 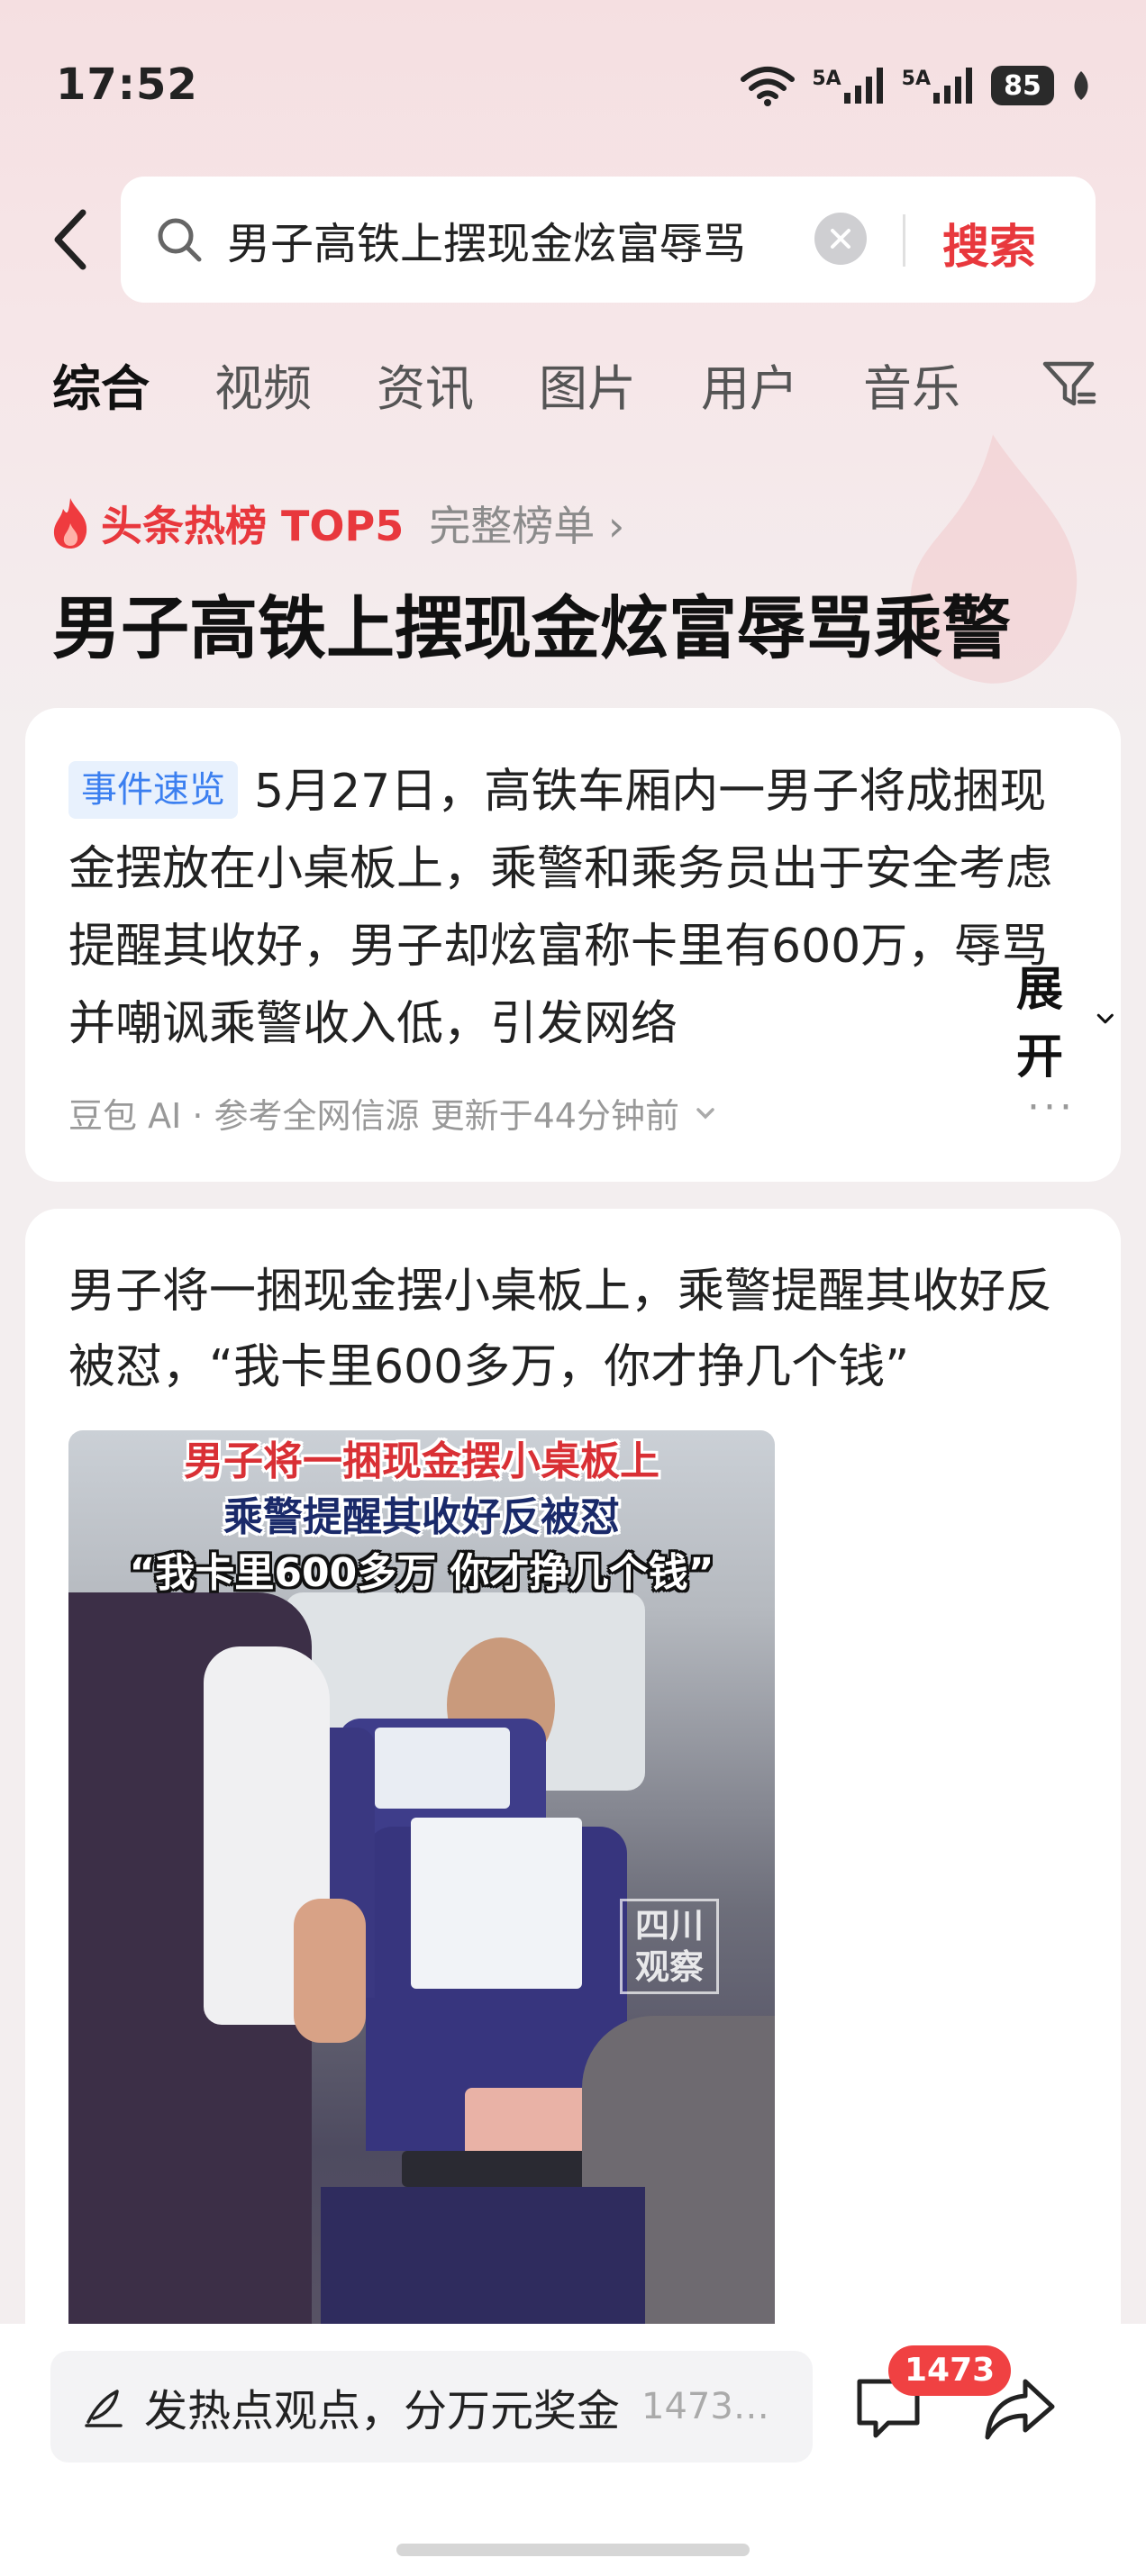 What do you see at coordinates (531, 622) in the screenshot?
I see `hot-headline: 男子高铁上摆现金炫富辱骂乘警` at bounding box center [531, 622].